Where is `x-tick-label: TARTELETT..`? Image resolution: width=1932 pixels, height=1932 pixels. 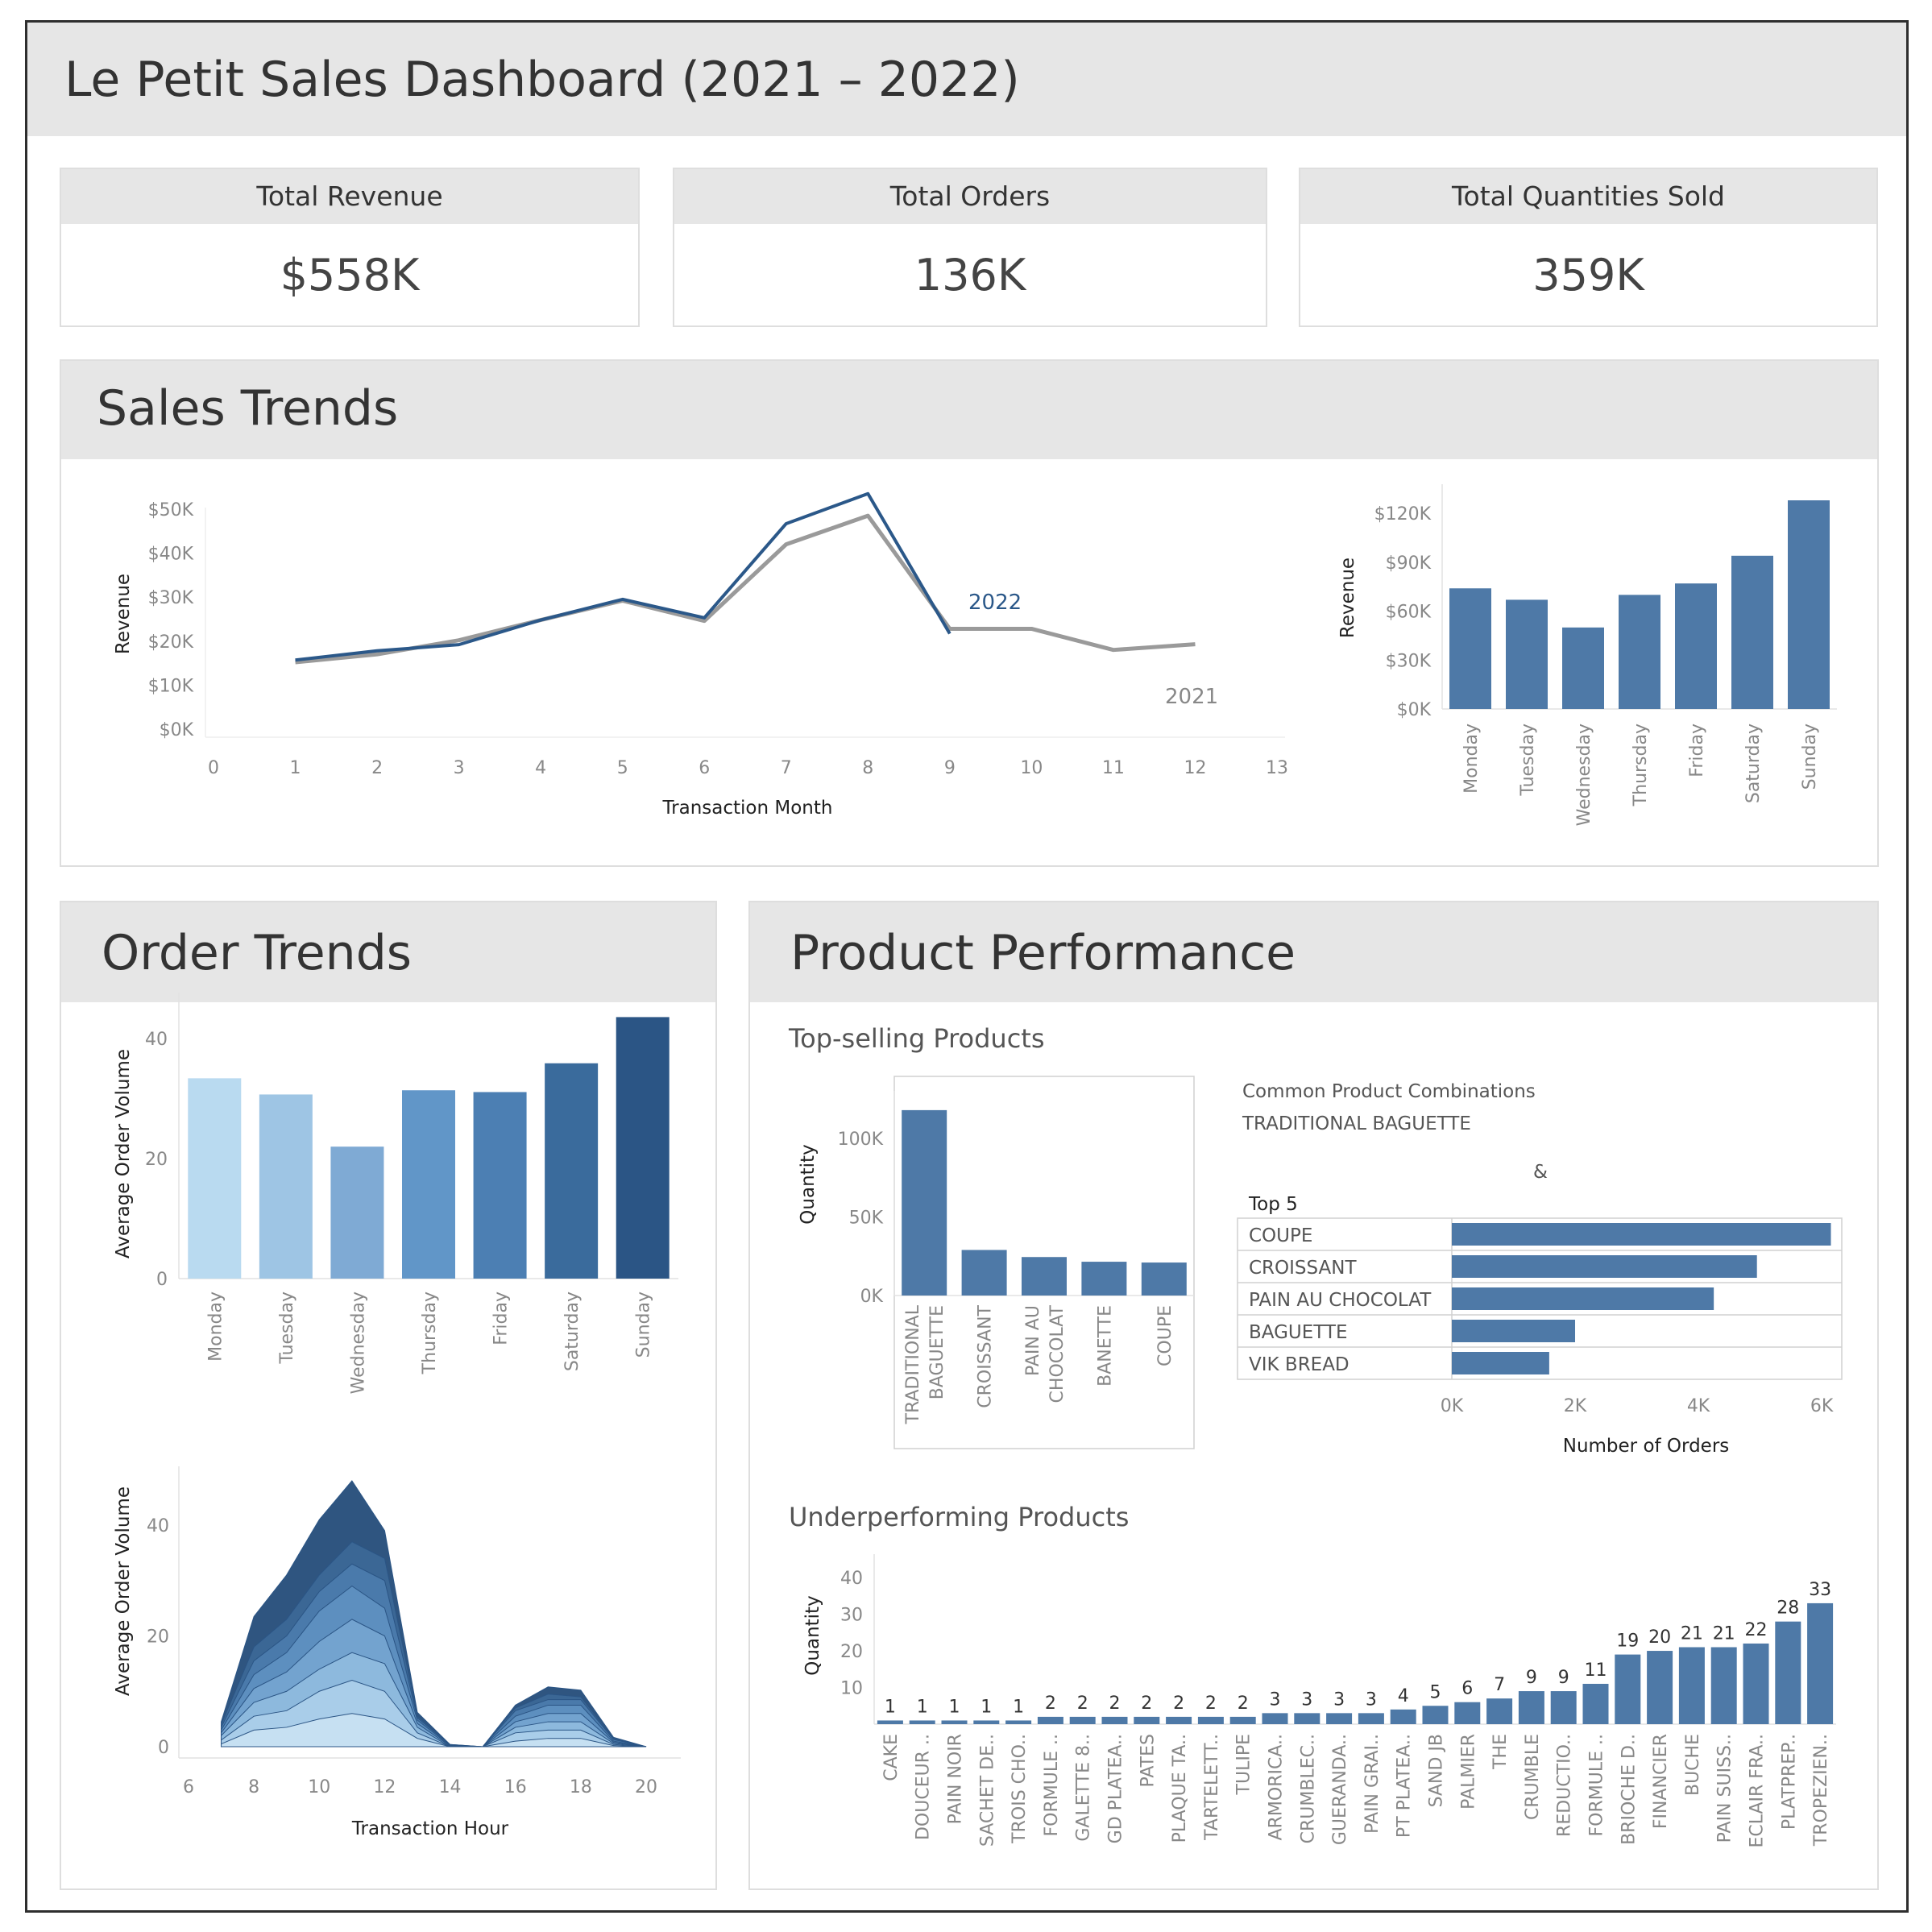
x-tick-label: TARTELETT.. is located at coordinates (1212, 1787).